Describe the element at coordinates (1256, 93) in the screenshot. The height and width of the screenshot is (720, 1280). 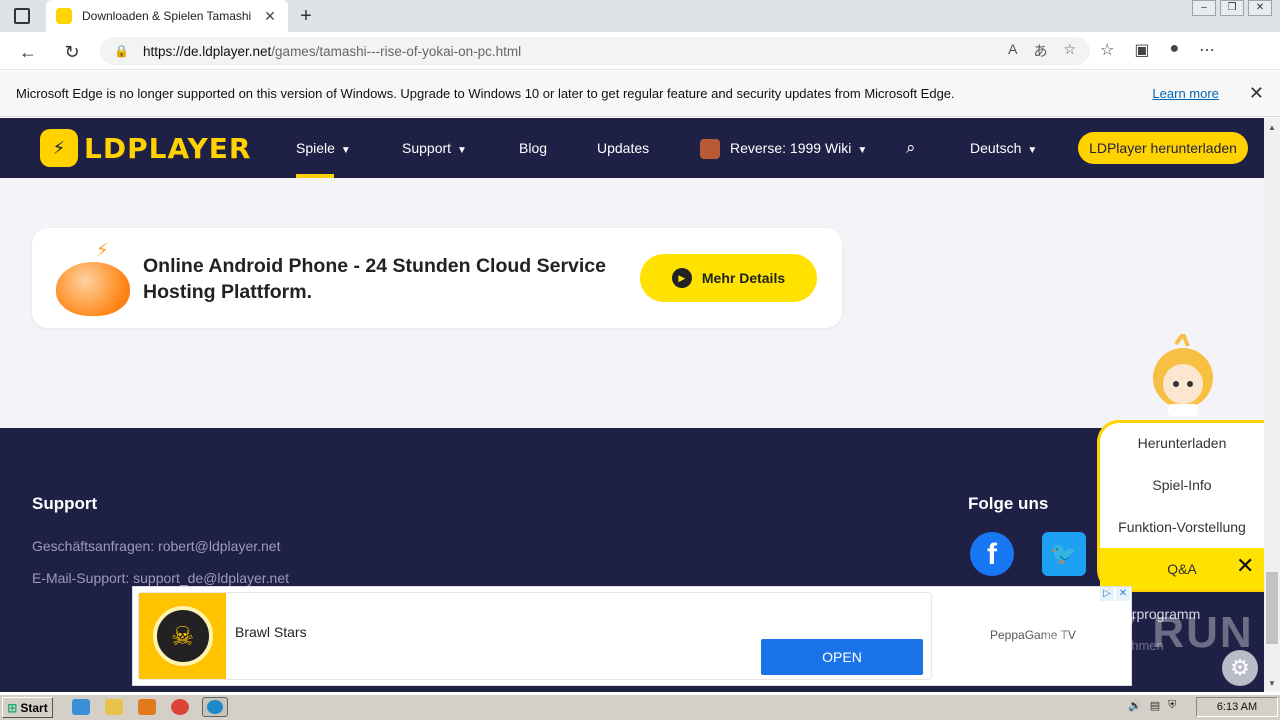
I see `close-infobar-icon: ✕` at that location.